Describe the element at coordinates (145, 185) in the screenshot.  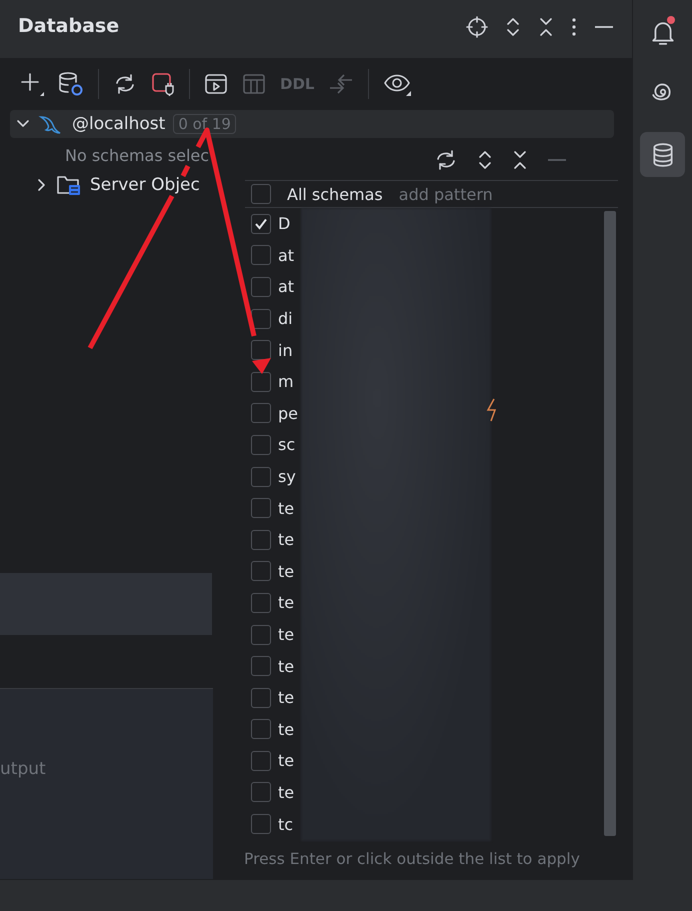
I see `tree-item: Server Objec` at that location.